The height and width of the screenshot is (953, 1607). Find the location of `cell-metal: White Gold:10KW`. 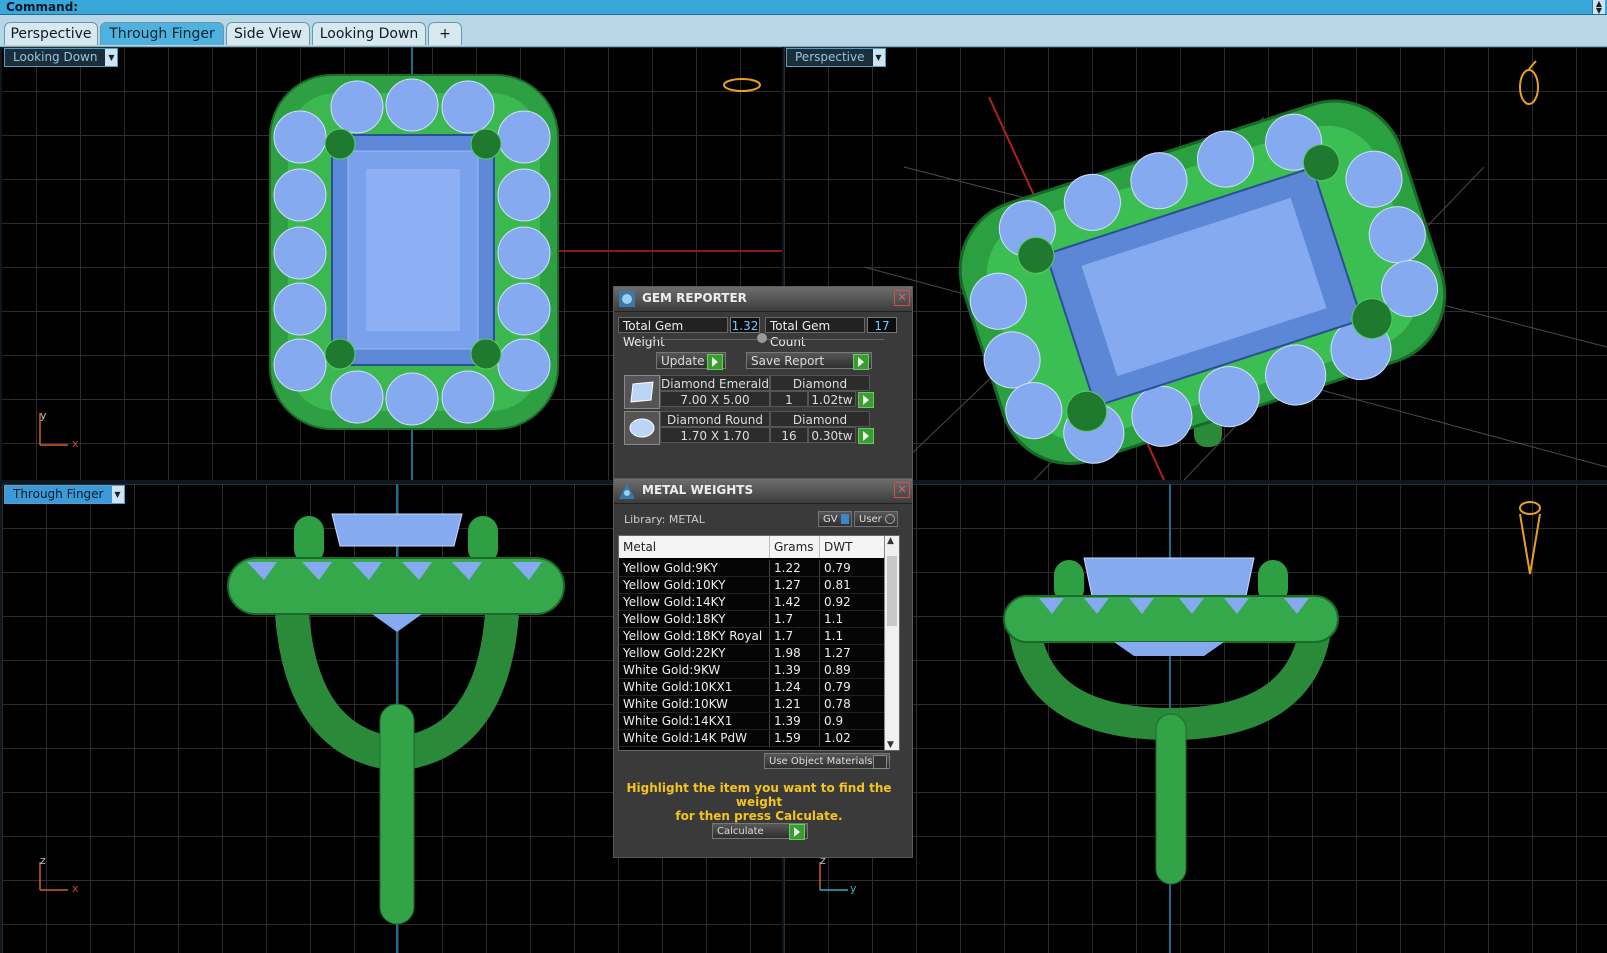

cell-metal: White Gold:10KW is located at coordinates (675, 704).